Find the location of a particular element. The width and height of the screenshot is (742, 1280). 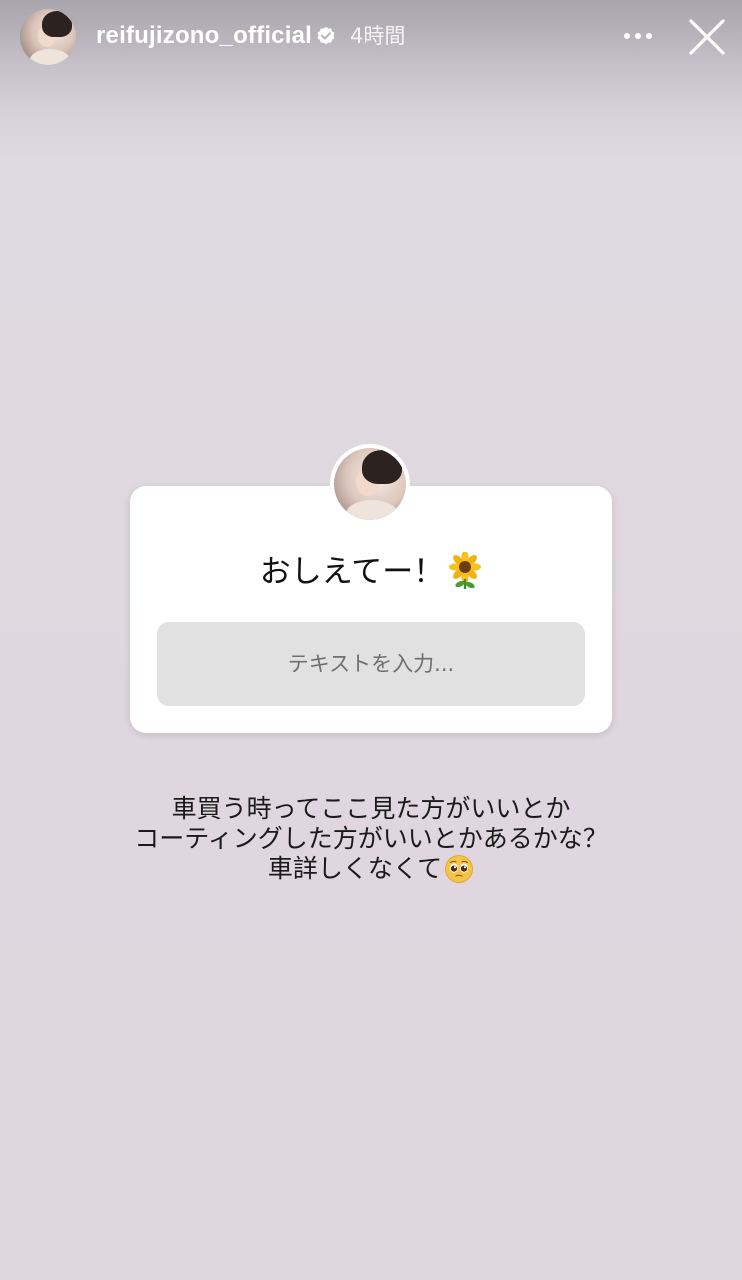

question-sticker-avatar is located at coordinates (370, 484).